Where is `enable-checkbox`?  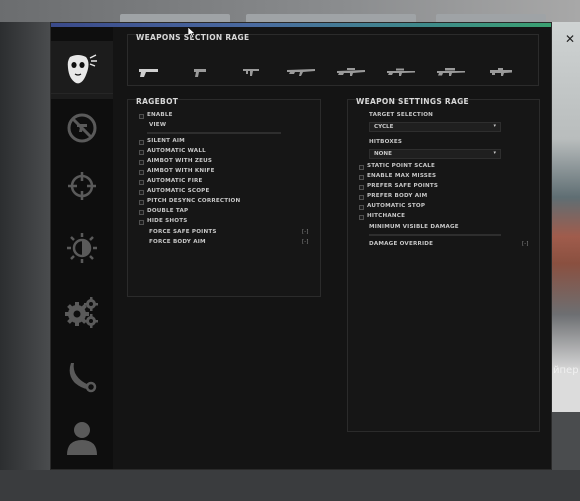 enable-checkbox is located at coordinates (141, 116).